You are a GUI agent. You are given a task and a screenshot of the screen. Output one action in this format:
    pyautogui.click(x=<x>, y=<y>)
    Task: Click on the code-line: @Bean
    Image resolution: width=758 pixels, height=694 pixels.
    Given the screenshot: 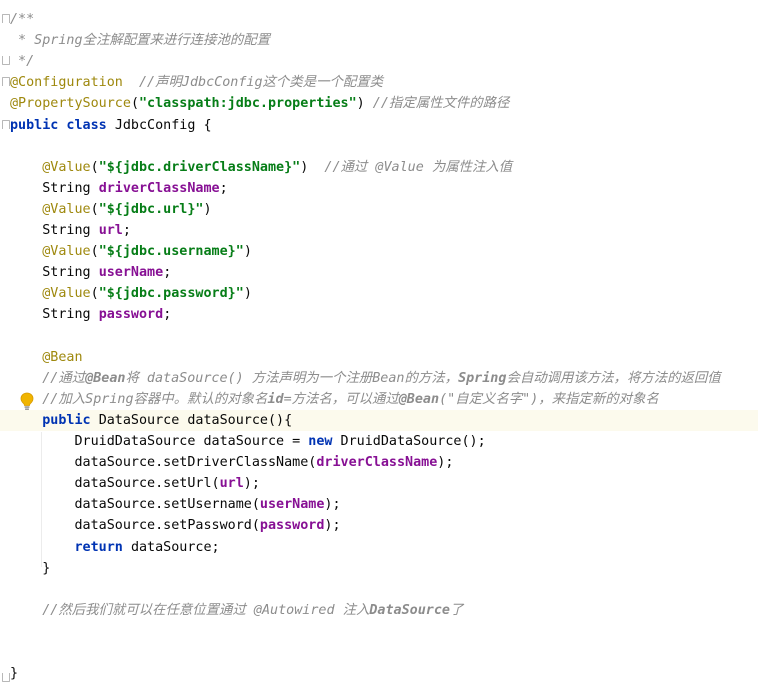 What is the action you would take?
    pyautogui.click(x=46, y=357)
    